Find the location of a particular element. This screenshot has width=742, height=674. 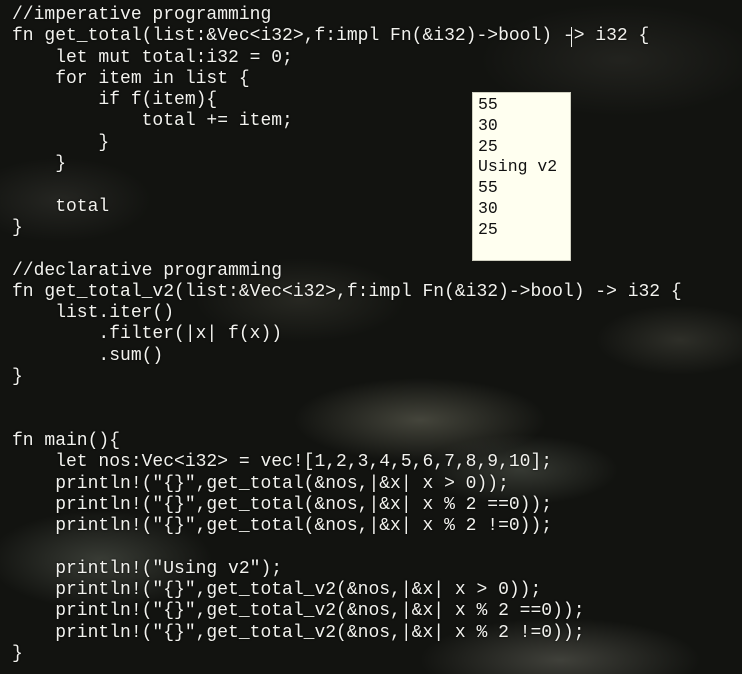

code-line: total is located at coordinates (347, 207).